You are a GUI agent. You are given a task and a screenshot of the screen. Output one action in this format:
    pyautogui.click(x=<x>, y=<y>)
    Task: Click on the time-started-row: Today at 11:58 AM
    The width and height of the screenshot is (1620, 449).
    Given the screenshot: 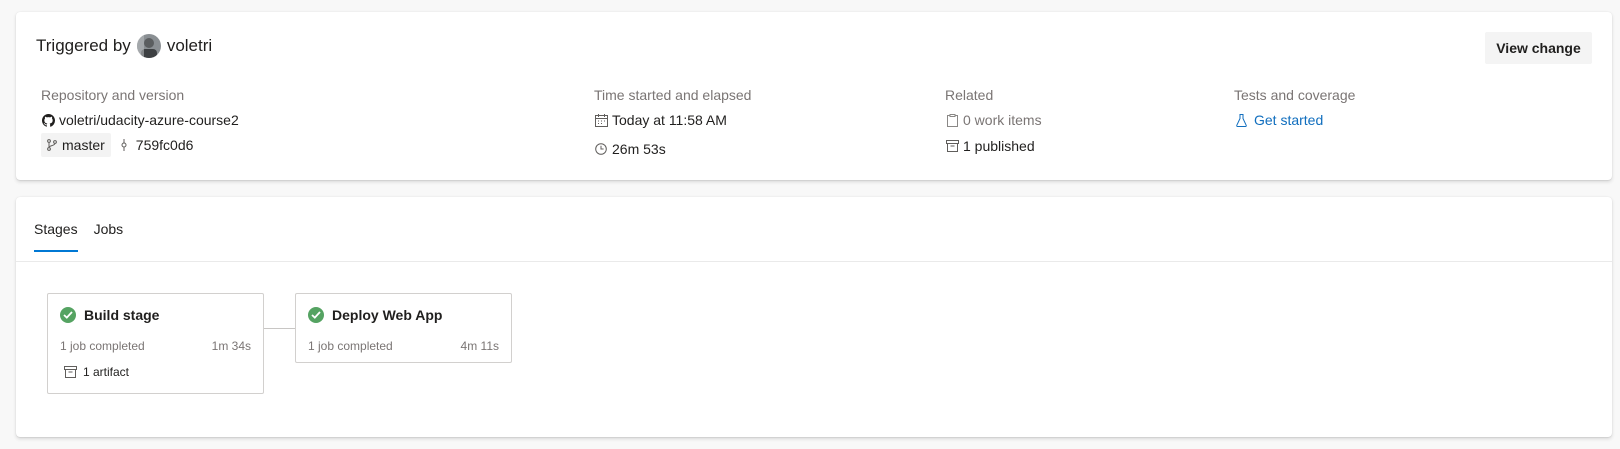 What is the action you would take?
    pyautogui.click(x=672, y=120)
    